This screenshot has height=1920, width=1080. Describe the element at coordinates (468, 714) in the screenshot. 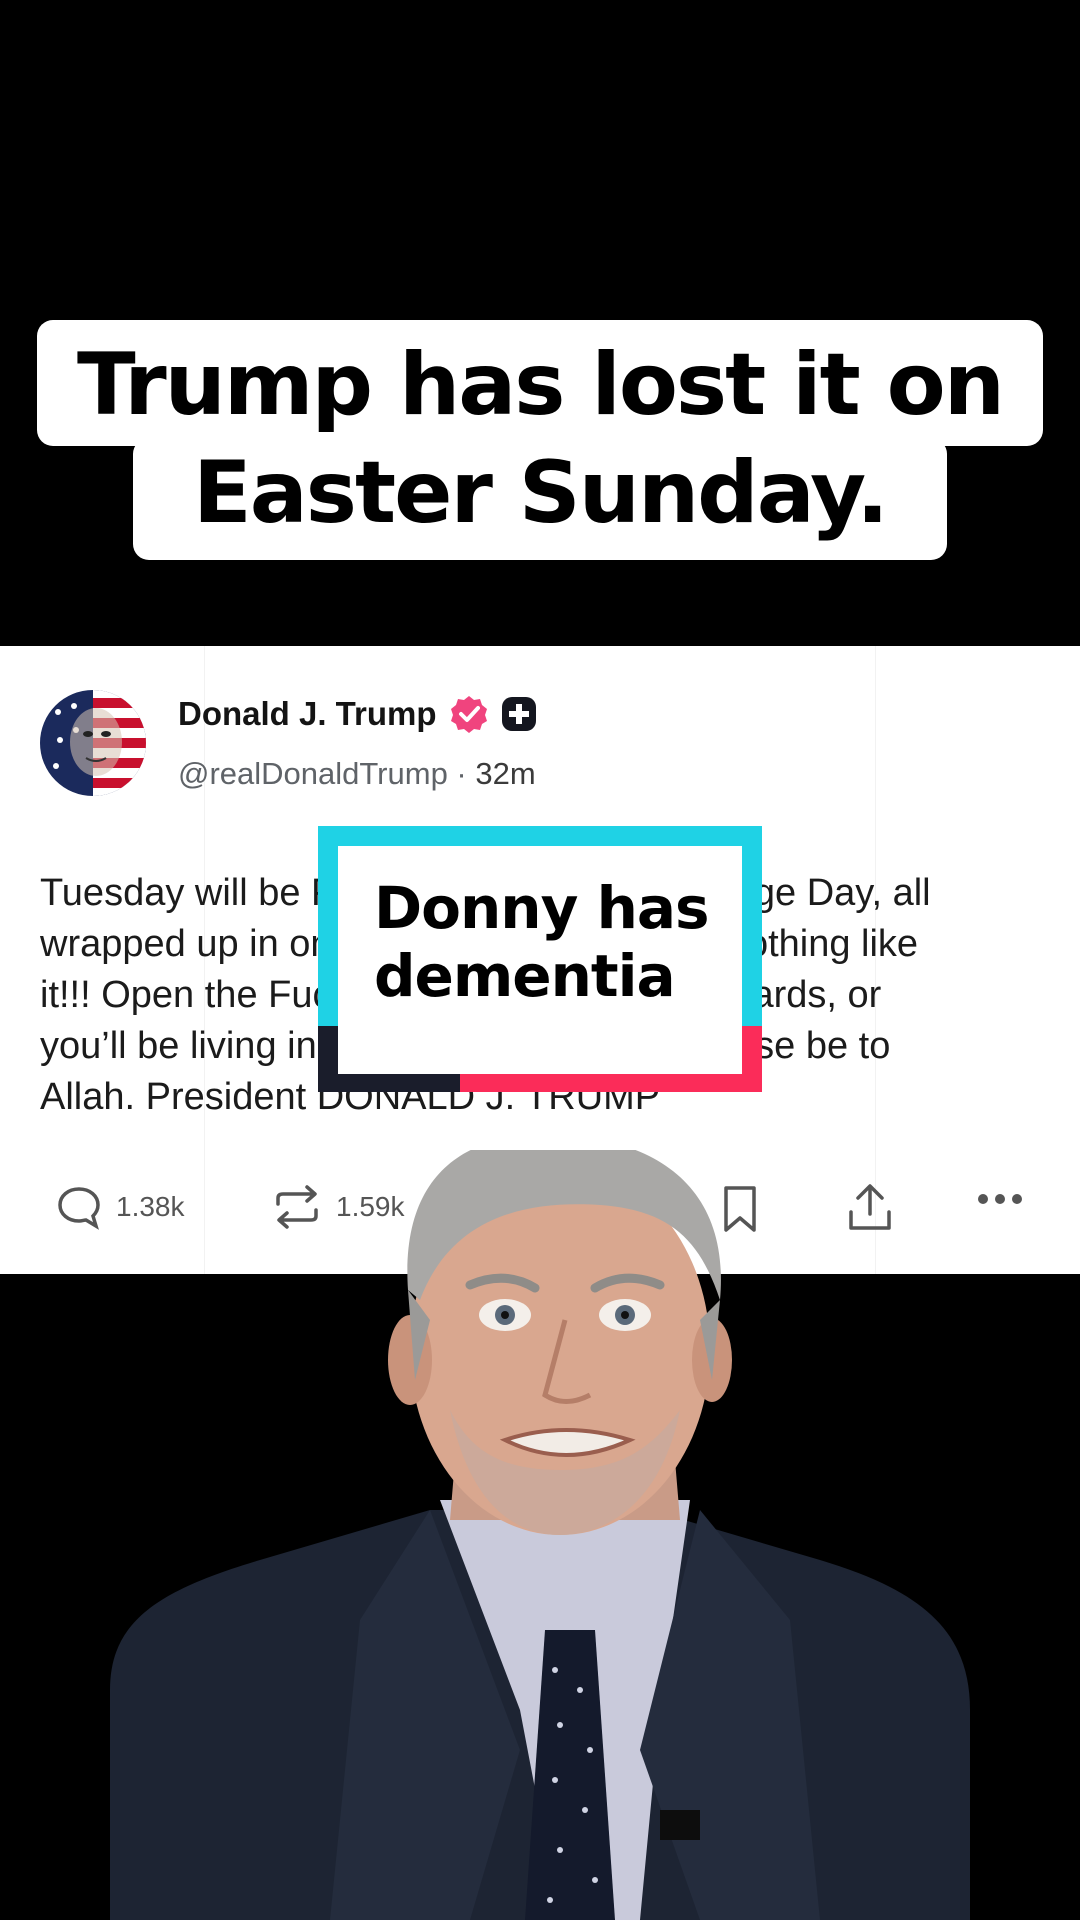

I see `verified-badge-icon` at that location.